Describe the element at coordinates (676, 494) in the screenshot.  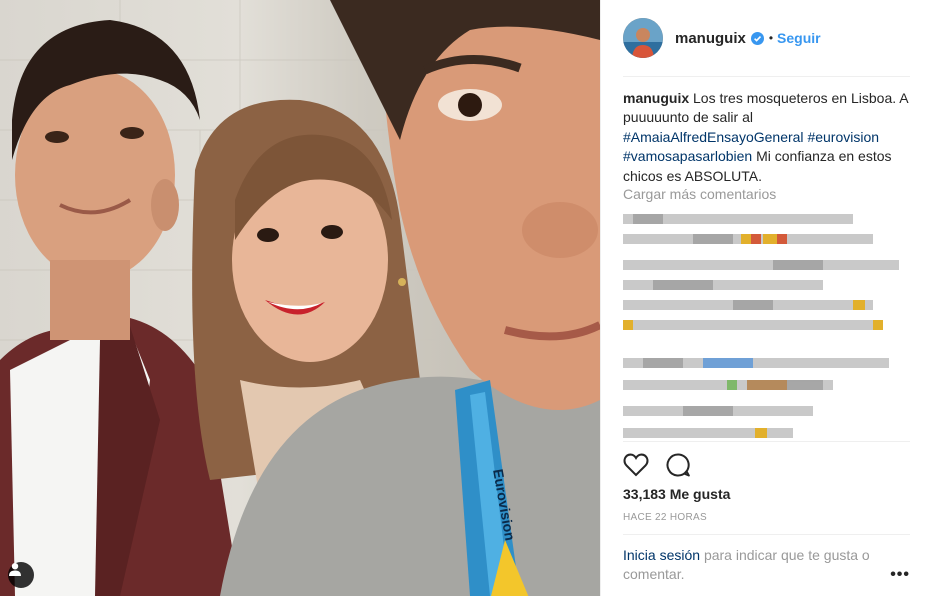
I see `likes-count: 33,183 Me gusta` at that location.